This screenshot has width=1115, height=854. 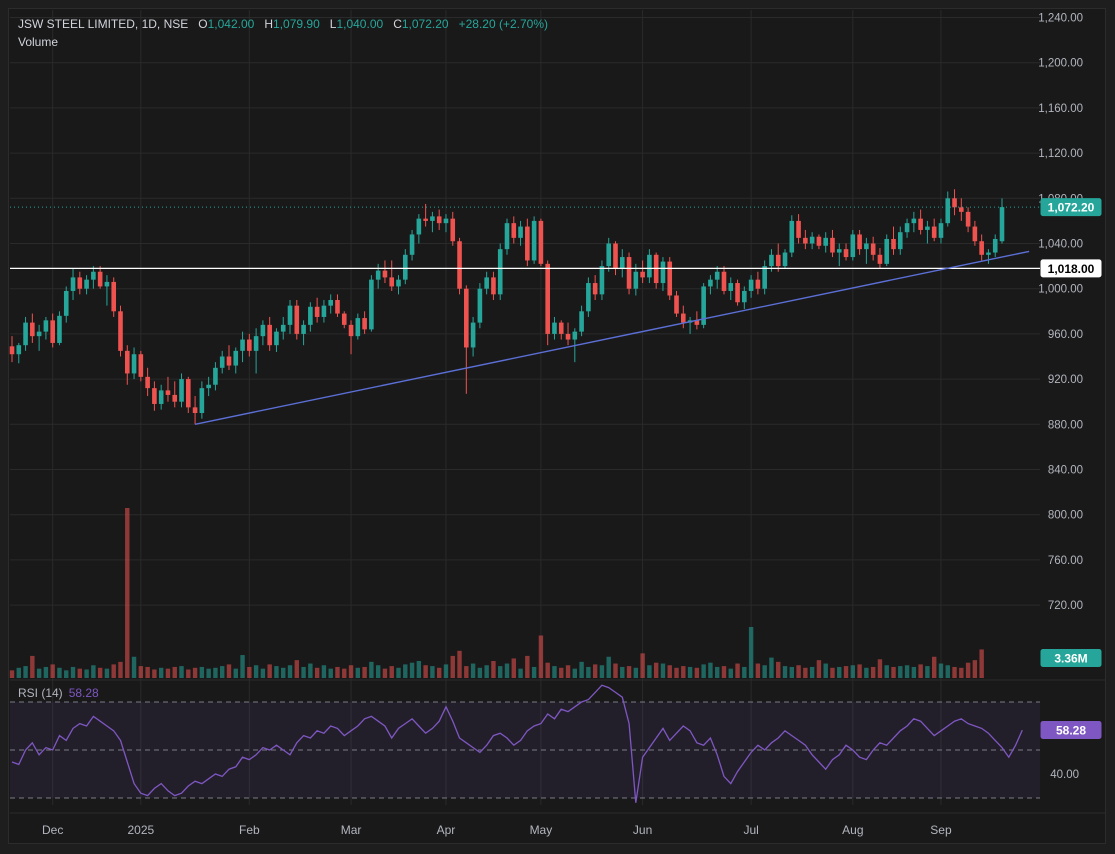 I want to click on low-value: 1,040.00, so click(x=360, y=24).